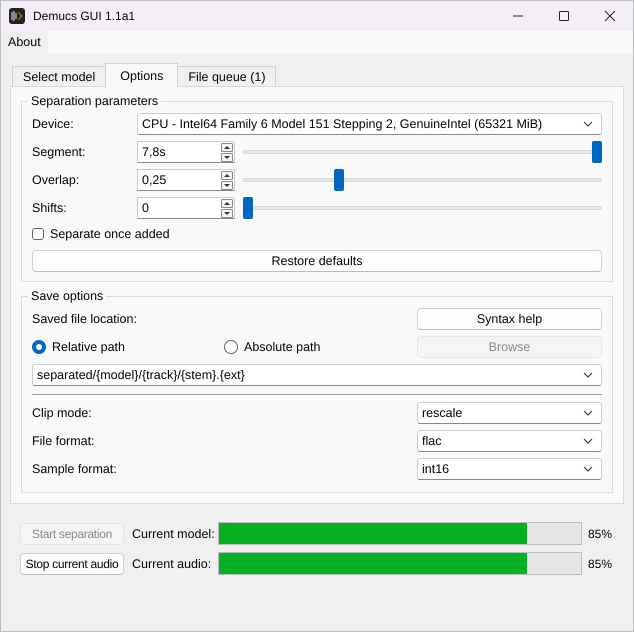  What do you see at coordinates (38, 234) in the screenshot?
I see `checkbox` at bounding box center [38, 234].